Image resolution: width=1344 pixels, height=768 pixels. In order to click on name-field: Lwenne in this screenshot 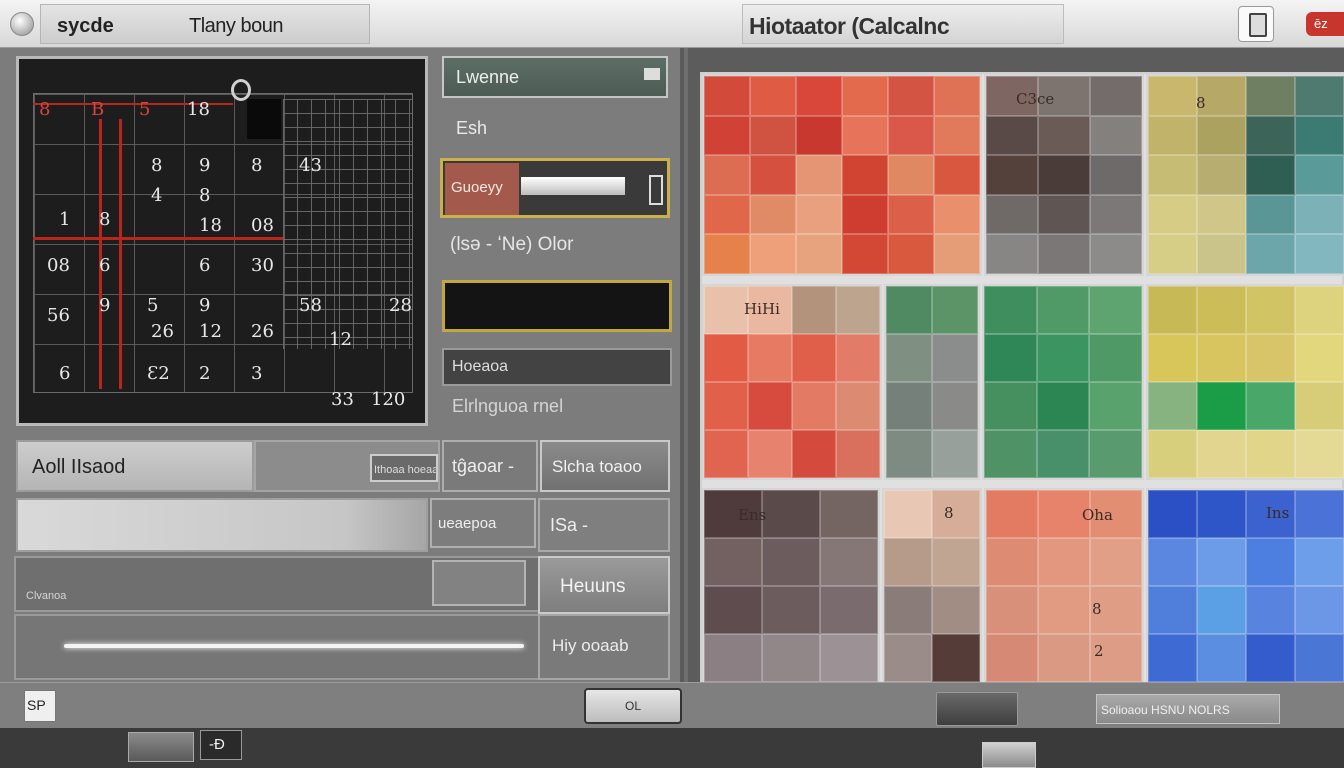, I will do `click(555, 77)`.